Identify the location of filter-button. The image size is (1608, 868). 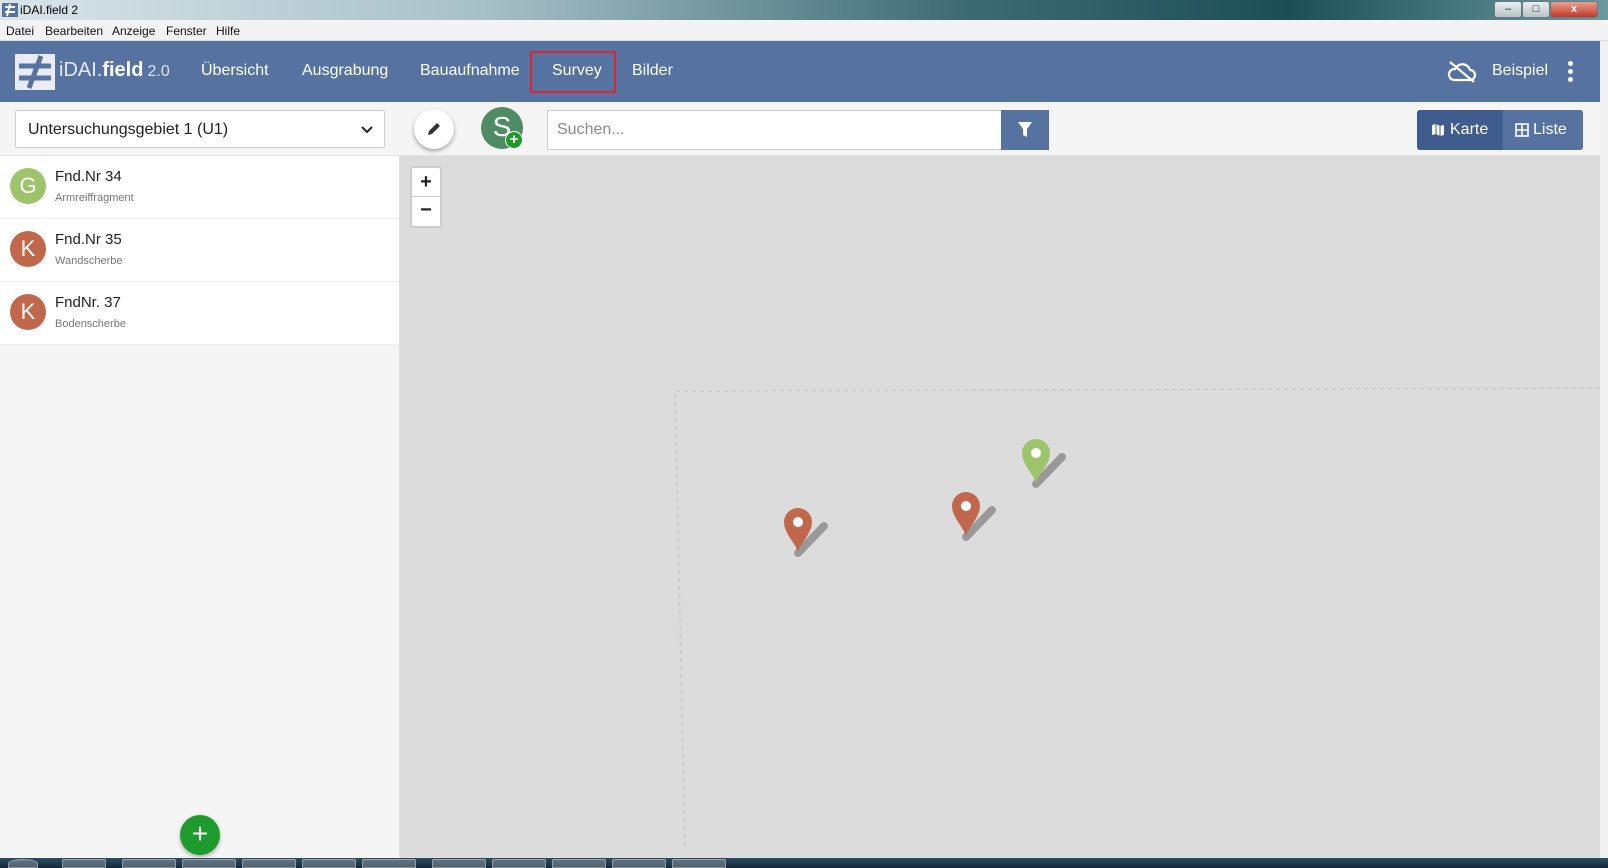
(1025, 130).